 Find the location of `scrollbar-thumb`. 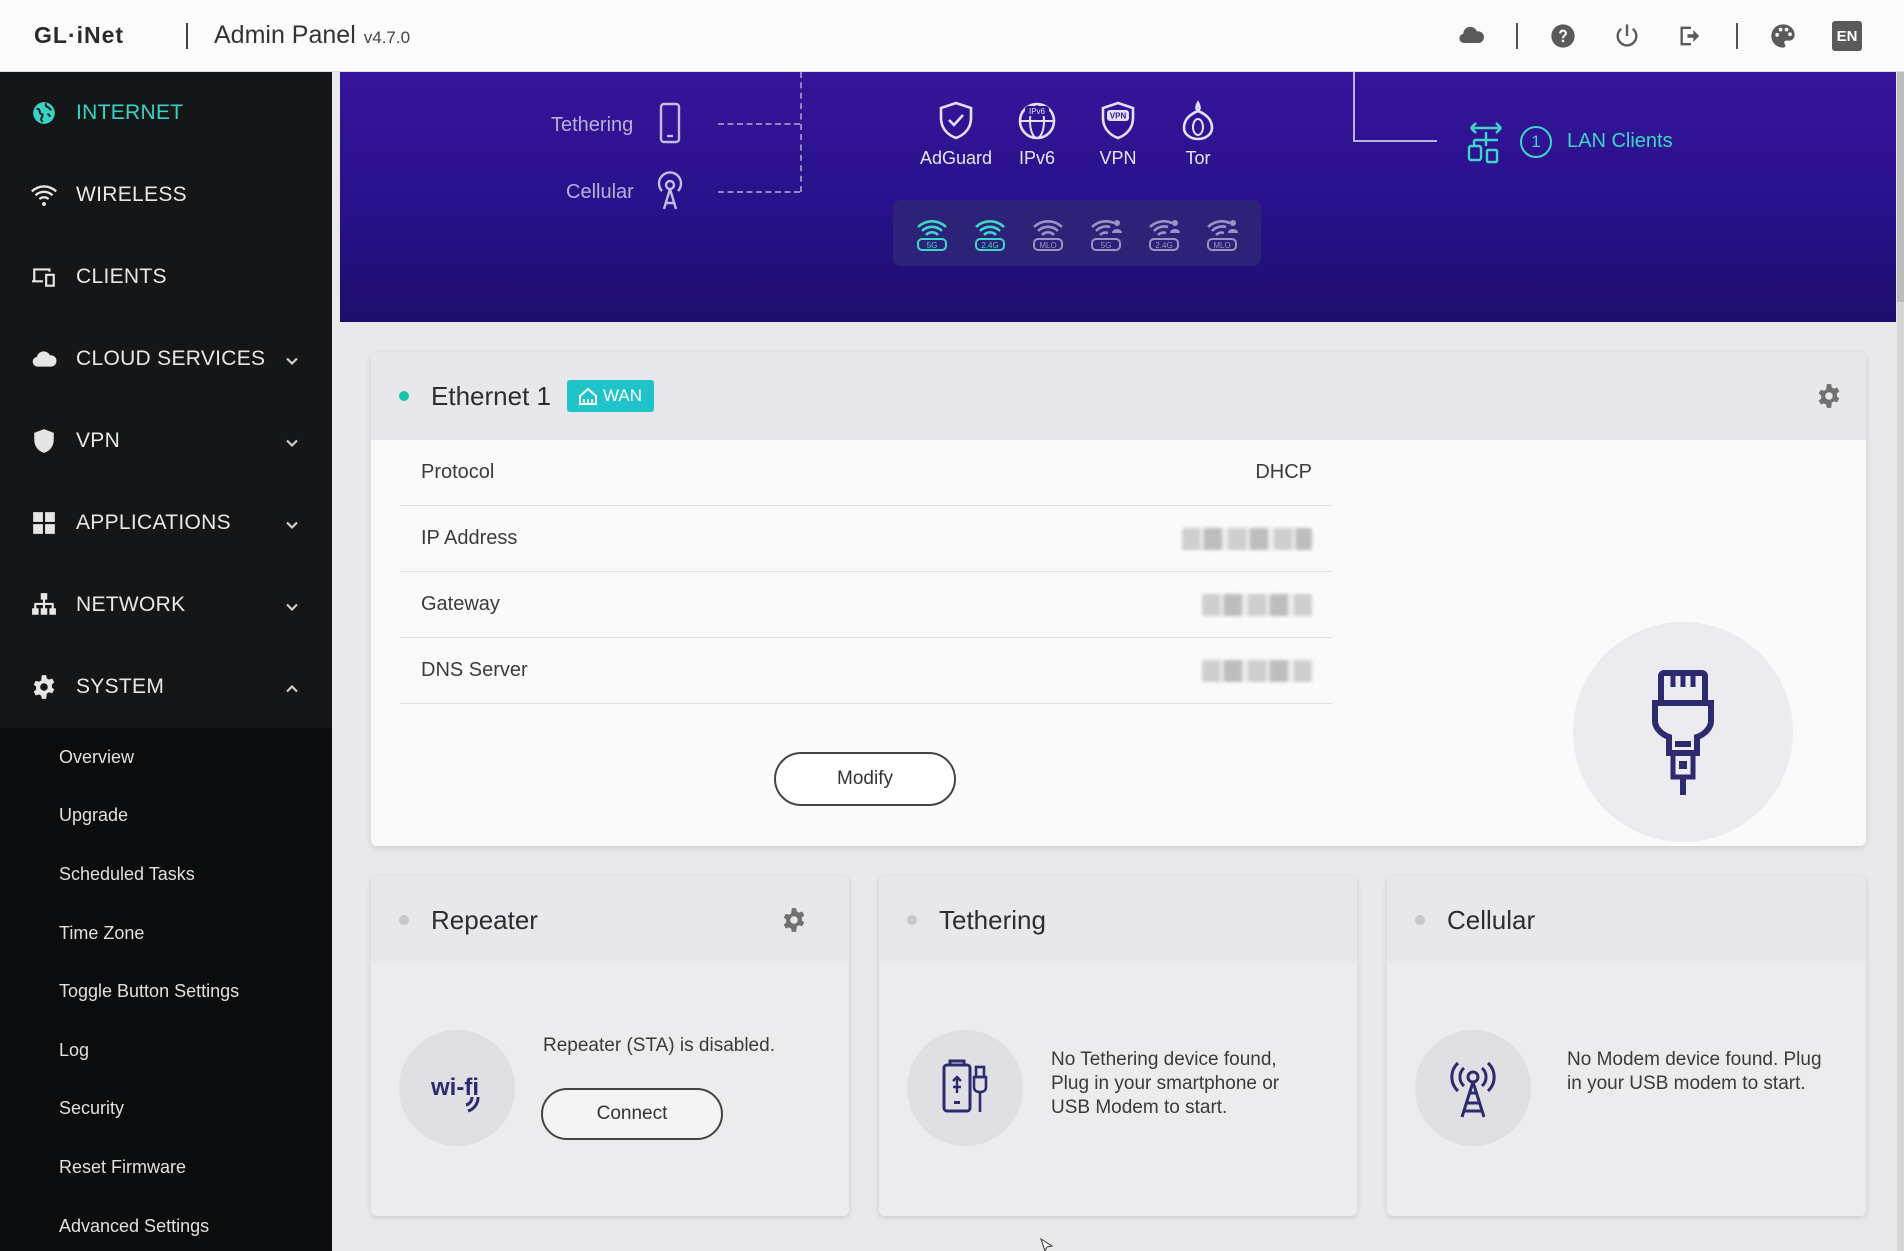

scrollbar-thumb is located at coordinates (1900, 187).